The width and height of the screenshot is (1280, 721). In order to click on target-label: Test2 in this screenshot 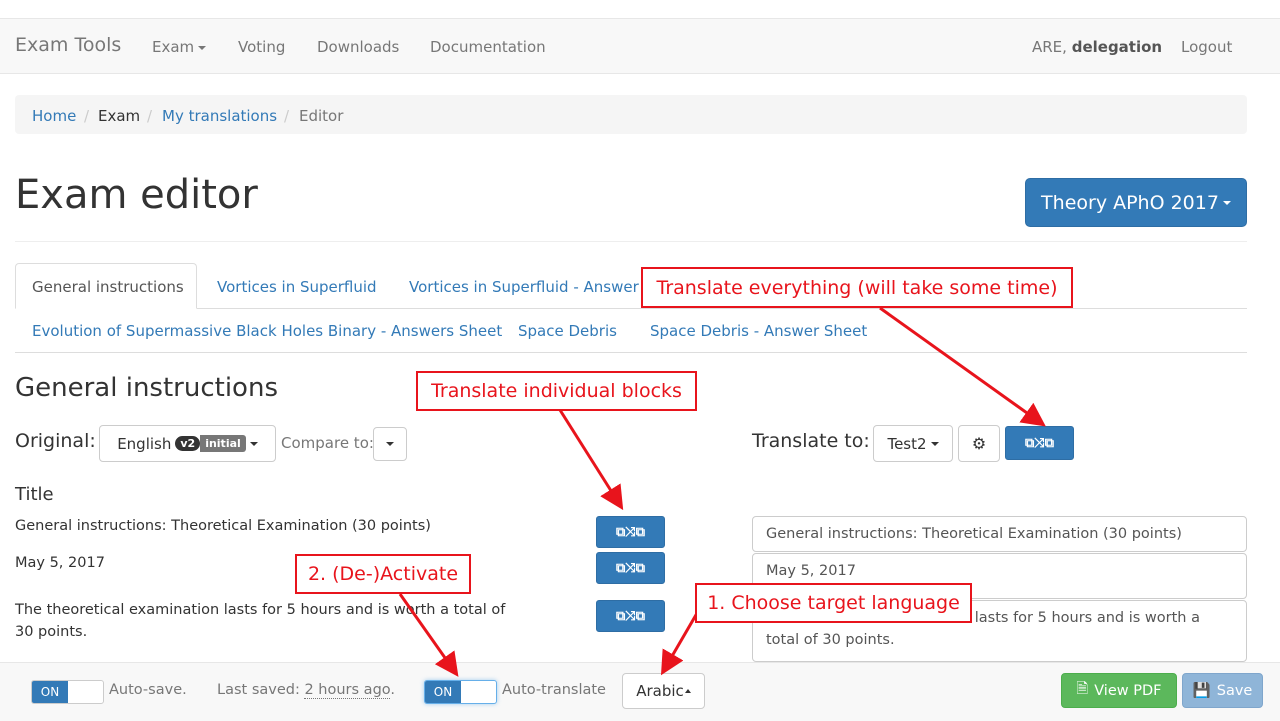, I will do `click(907, 443)`.